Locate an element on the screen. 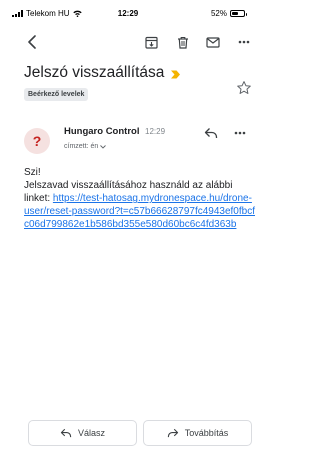  status-bar: Telekom HU 12:29 52% is located at coordinates (128, 13).